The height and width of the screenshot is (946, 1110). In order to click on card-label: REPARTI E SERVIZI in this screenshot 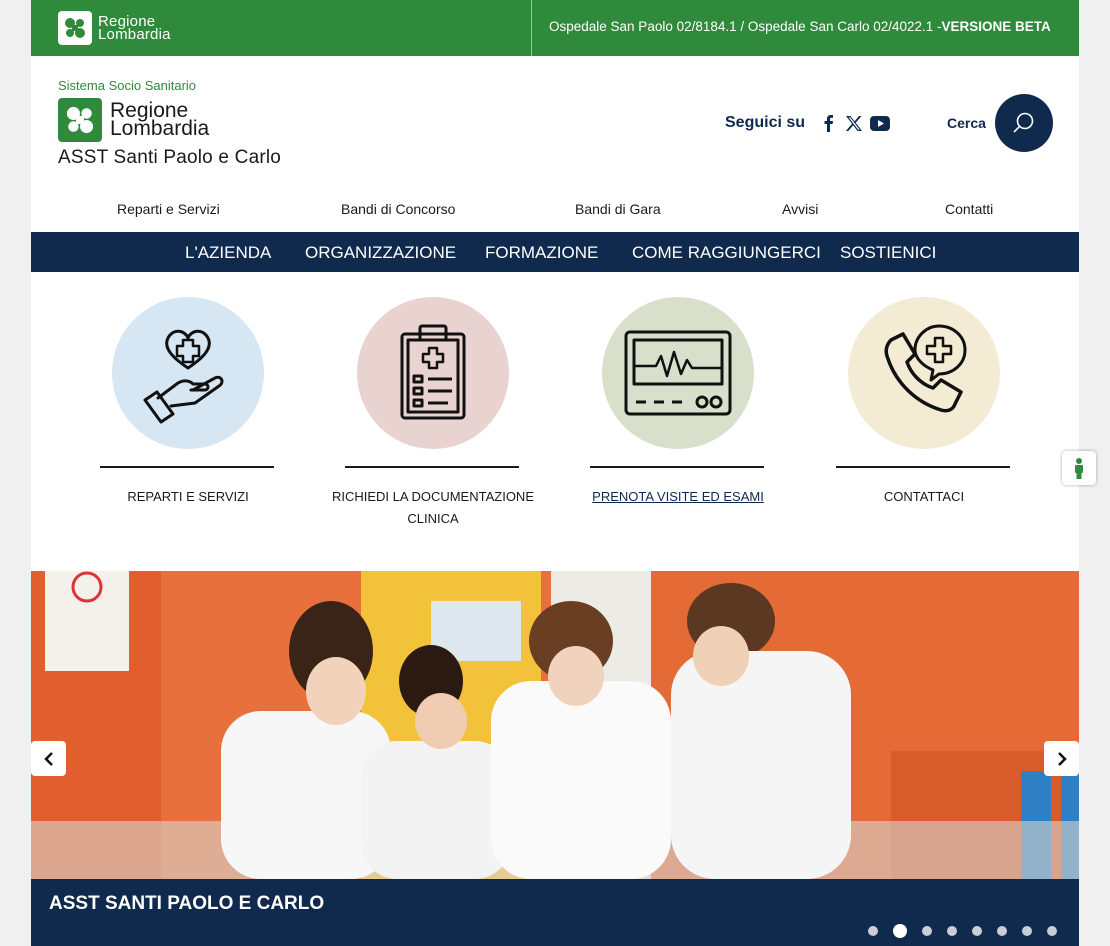, I will do `click(188, 497)`.